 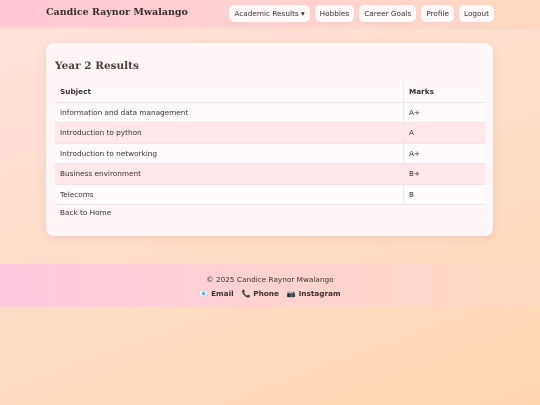 I want to click on subject-cell: Introduction to python, so click(x=229, y=133).